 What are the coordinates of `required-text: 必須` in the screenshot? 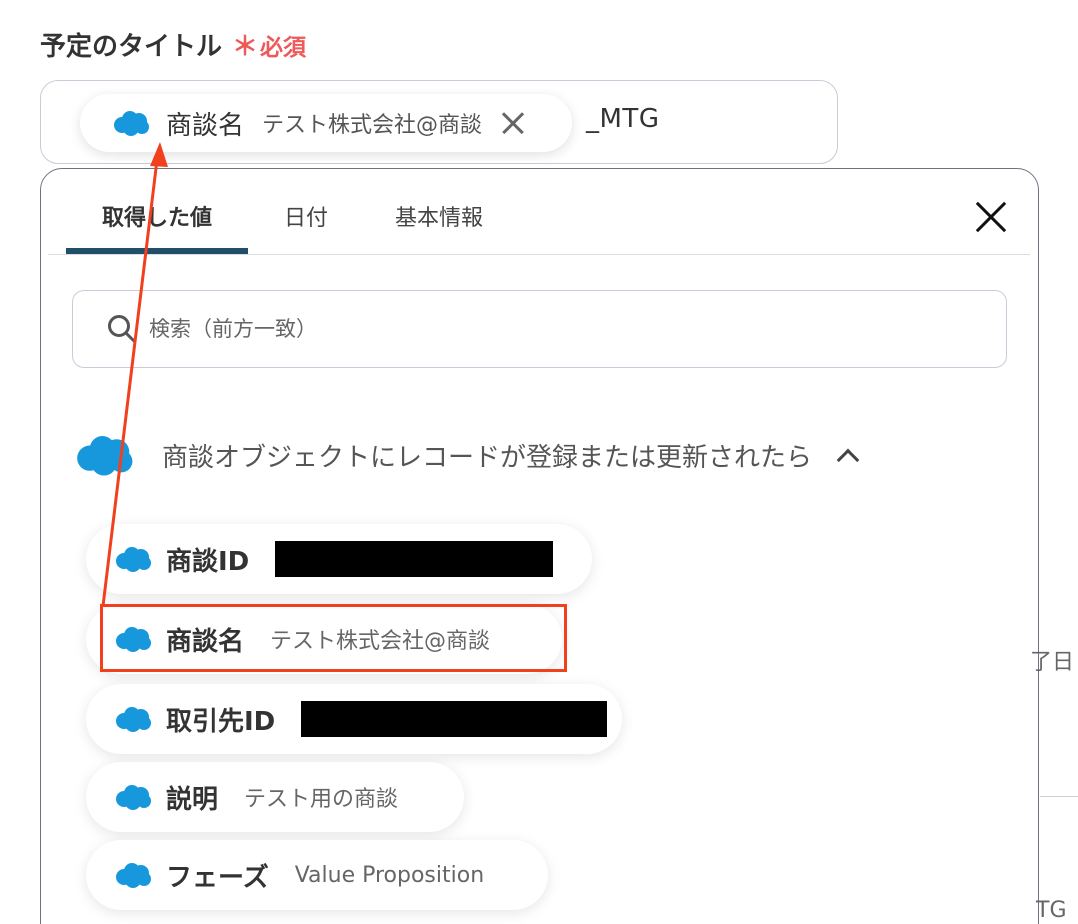 It's located at (283, 48).